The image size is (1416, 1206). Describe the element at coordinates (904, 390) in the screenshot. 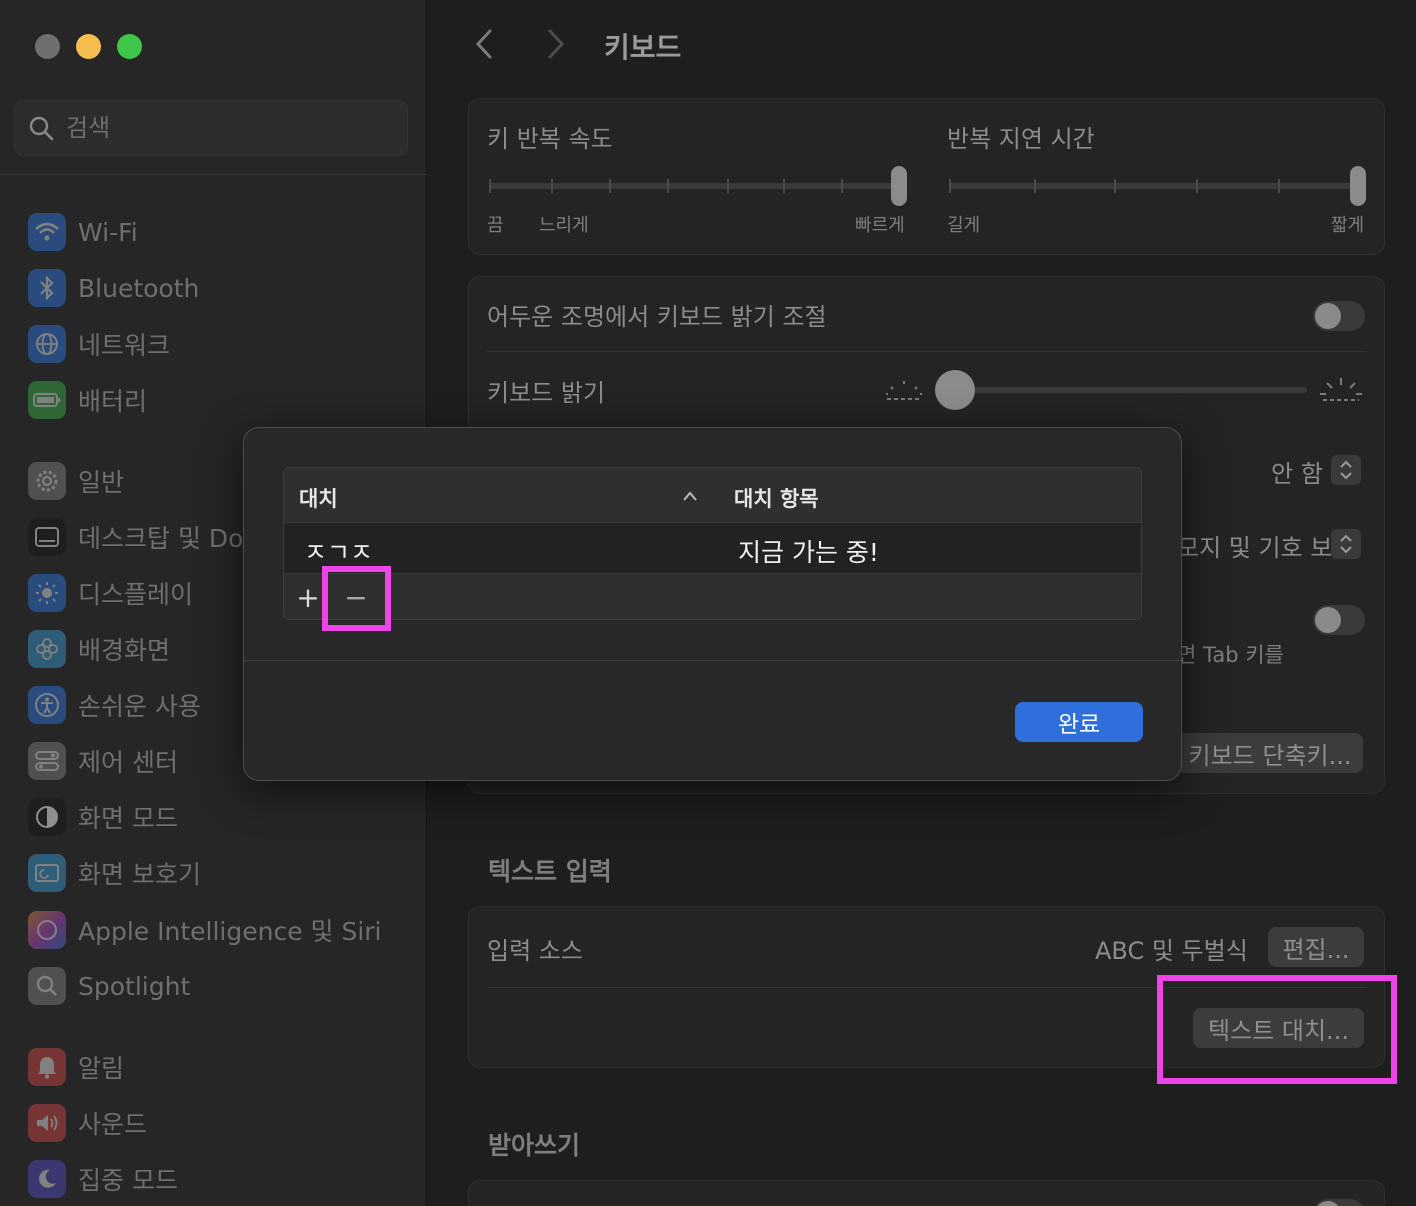

I see `brightness-low-icon` at that location.